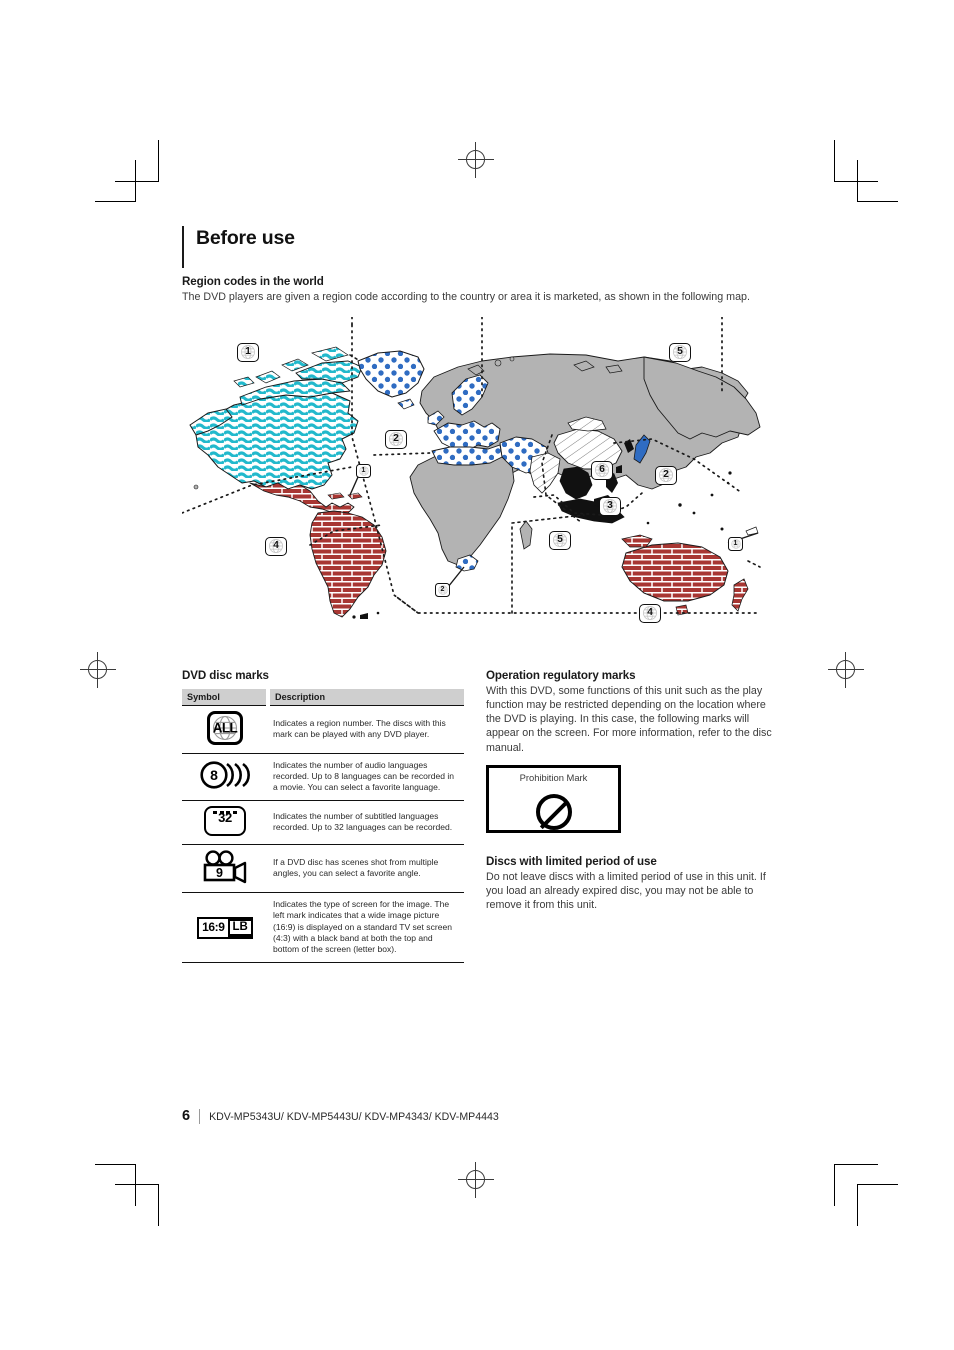  What do you see at coordinates (846, 670) in the screenshot?
I see `registration-mark-right` at bounding box center [846, 670].